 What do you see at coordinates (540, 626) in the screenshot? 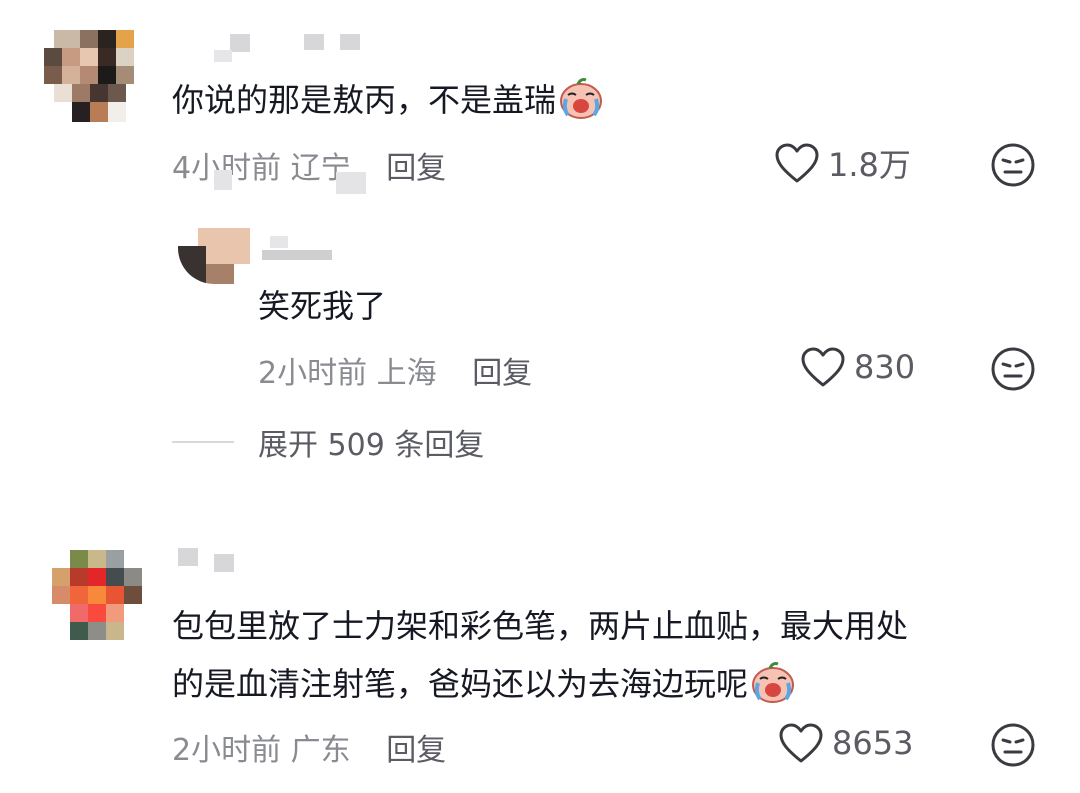
I see `comment-text: 包包里放了士力架和彩色笔，两片止血贴，最大用处` at bounding box center [540, 626].